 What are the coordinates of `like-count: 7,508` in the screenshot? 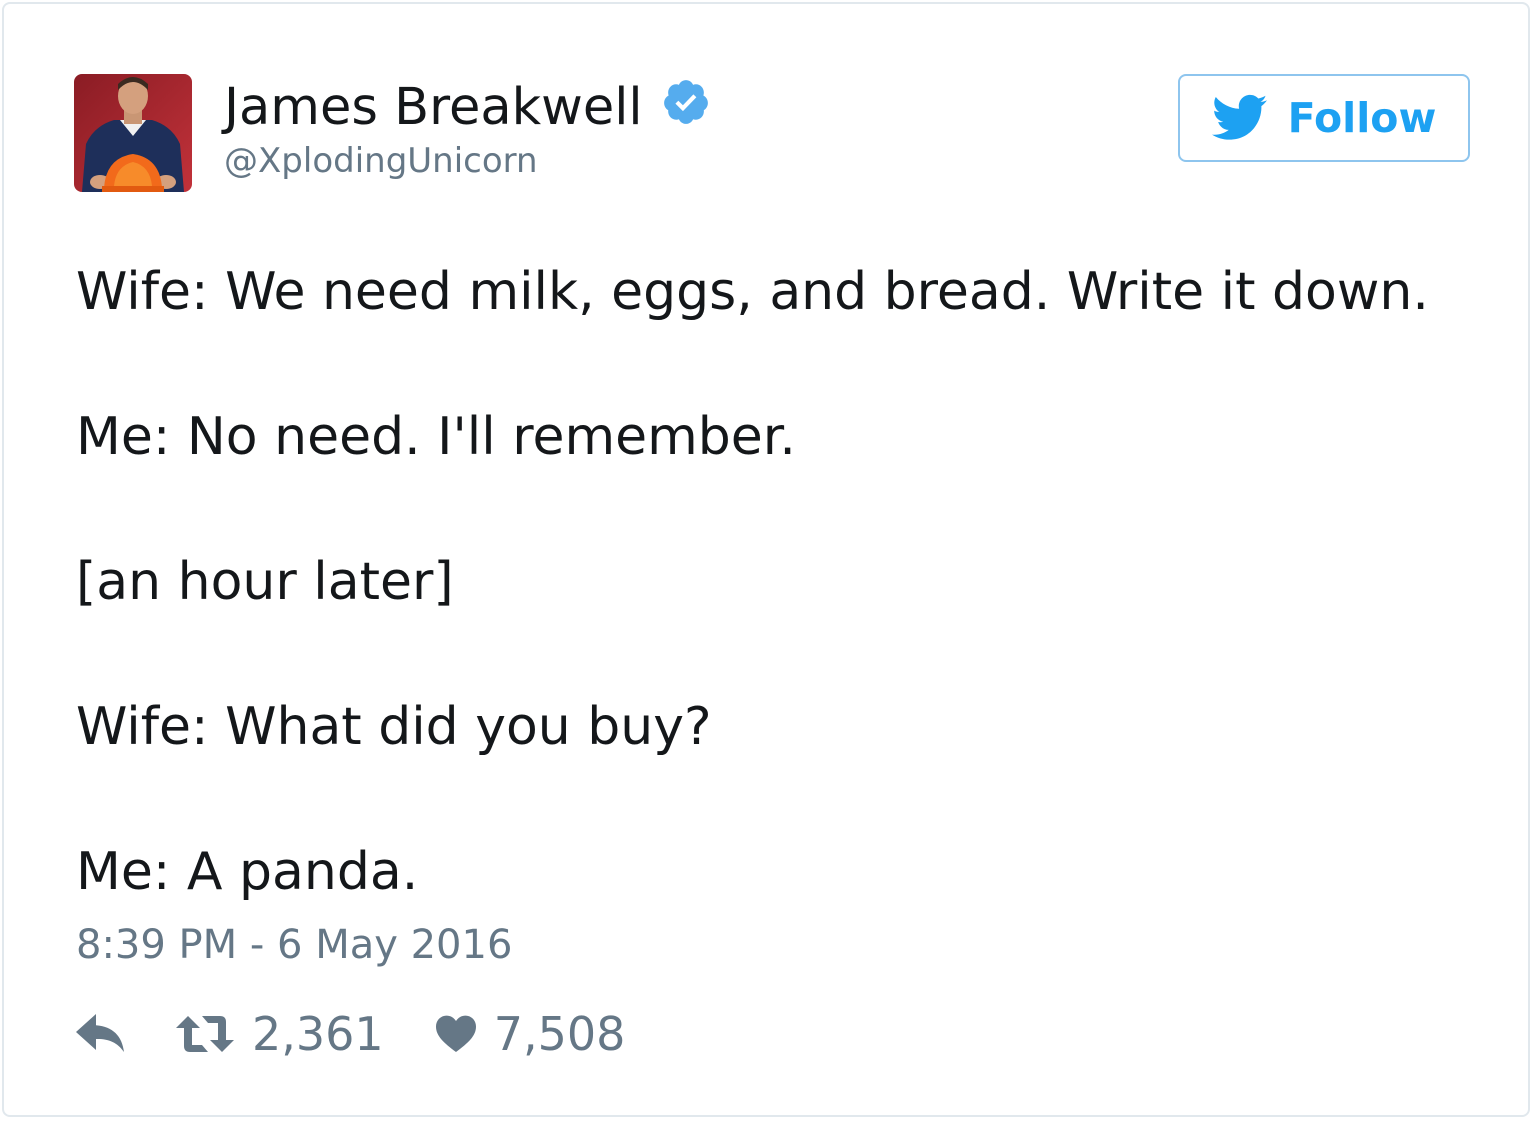 It's located at (559, 1034).